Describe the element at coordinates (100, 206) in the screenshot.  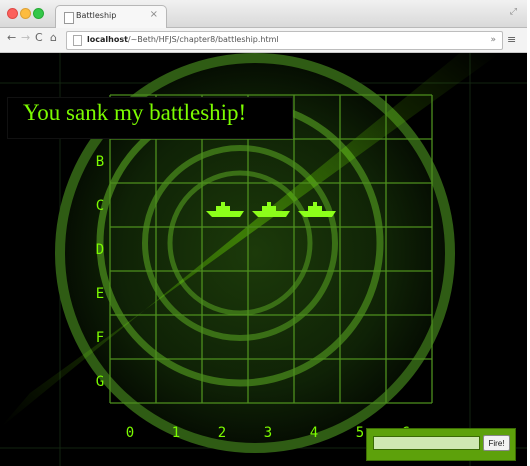
I see `row-label: C` at that location.